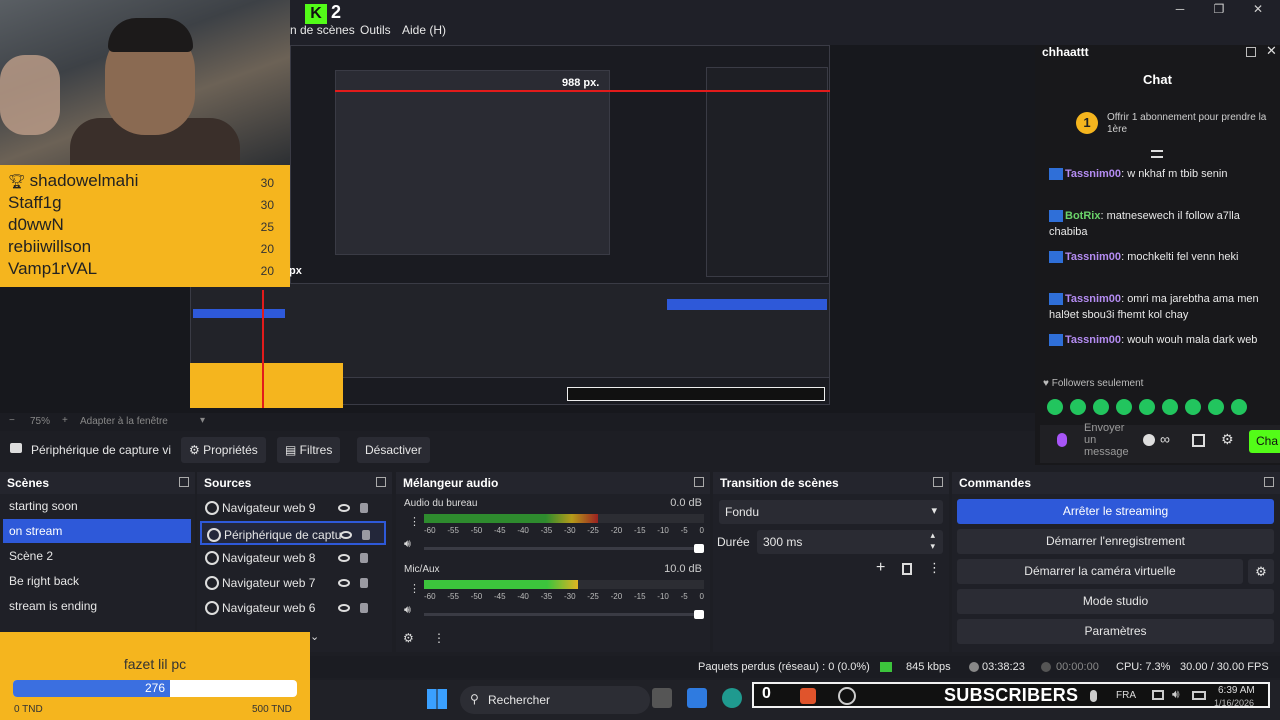  Describe the element at coordinates (1126, 695) in the screenshot. I see `language-indicator: FRA` at that location.